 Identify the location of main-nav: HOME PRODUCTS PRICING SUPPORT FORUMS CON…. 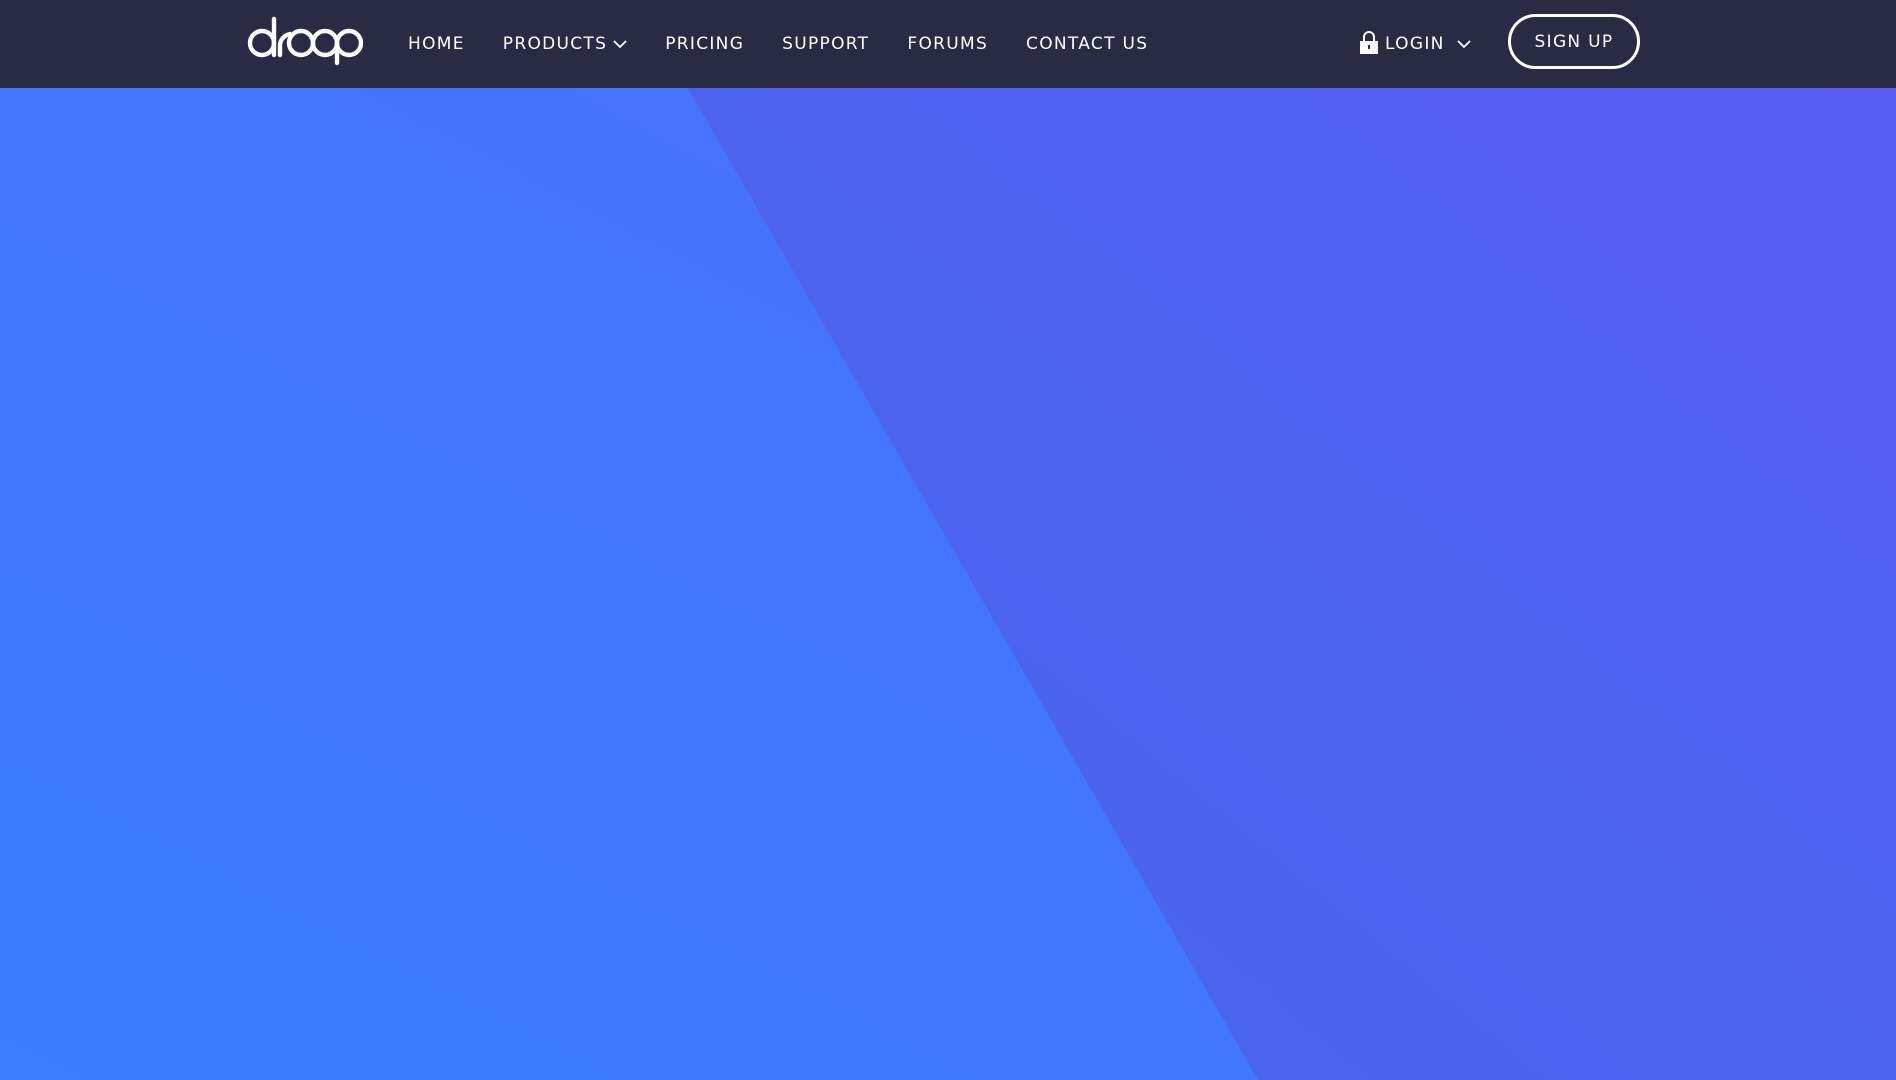
(778, 44).